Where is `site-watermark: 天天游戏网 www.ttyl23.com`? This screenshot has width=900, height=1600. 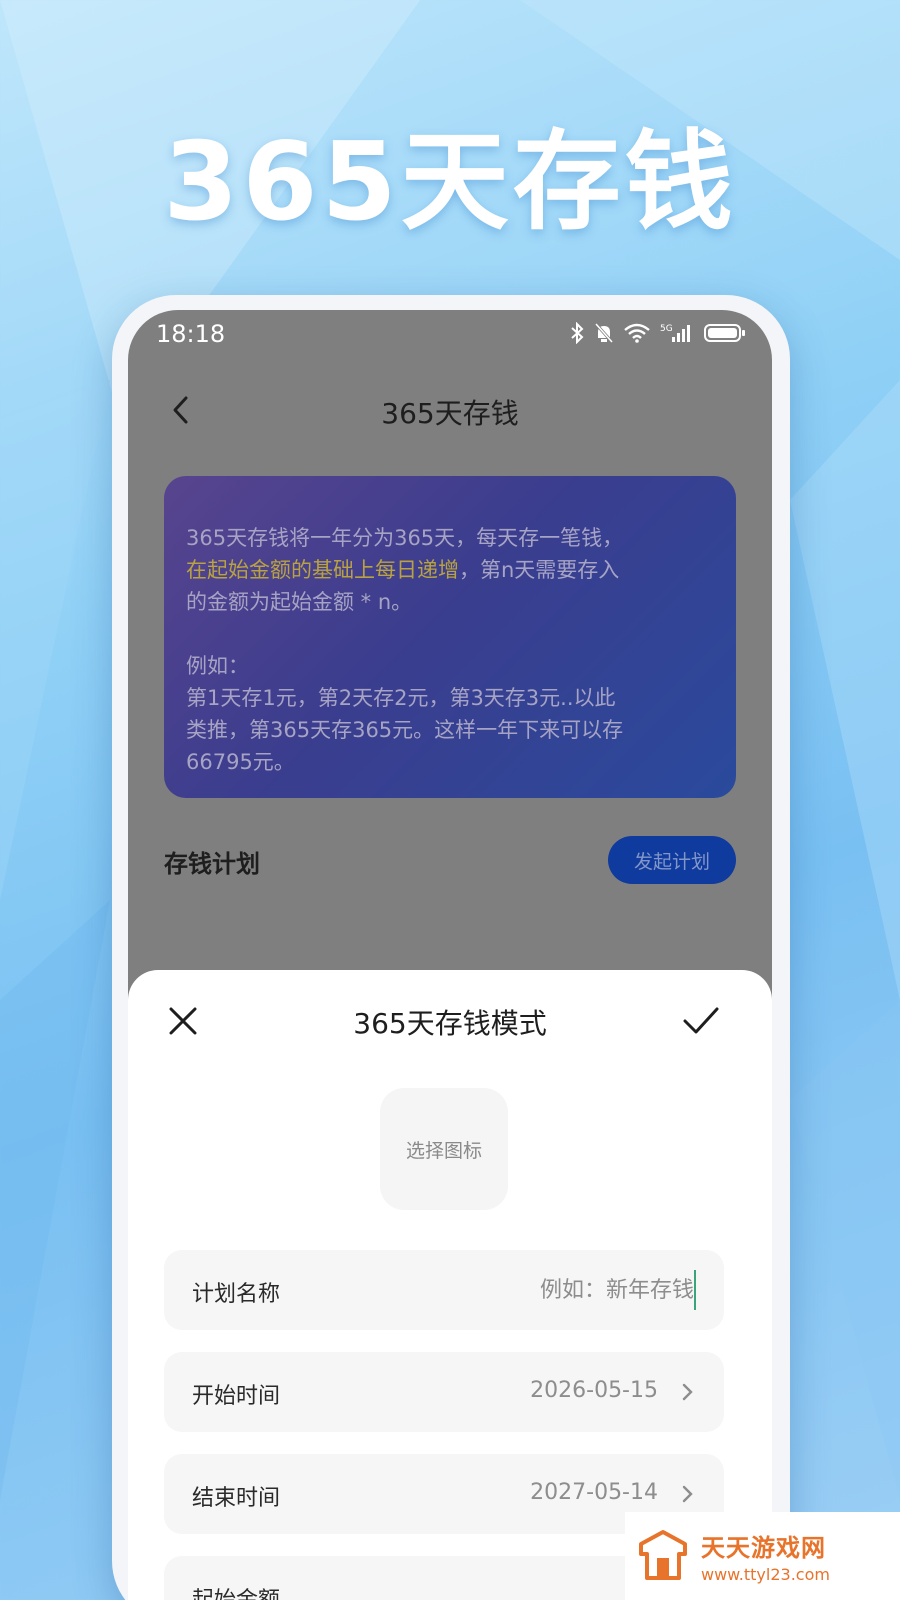
site-watermark: 天天游戏网 www.ttyl23.com is located at coordinates (762, 1556).